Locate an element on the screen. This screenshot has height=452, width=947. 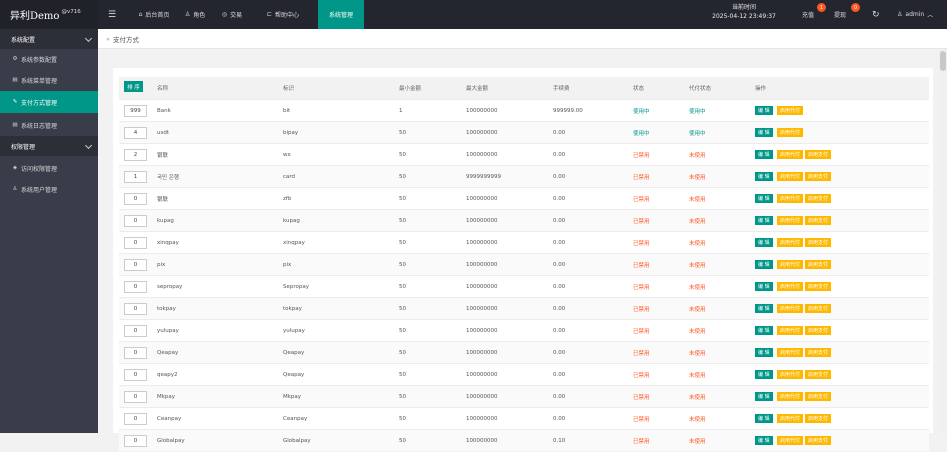
sidebar-item-menu-manage: ▤ 系统菜单管理 is located at coordinates (49, 80).